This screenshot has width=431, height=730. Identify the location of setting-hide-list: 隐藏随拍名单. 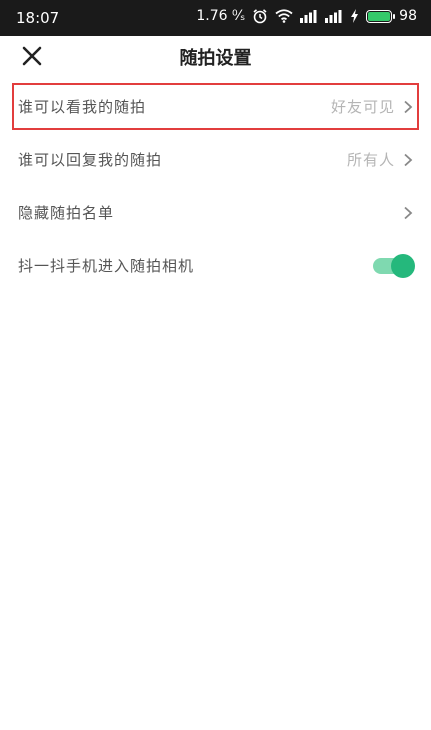
(215, 212).